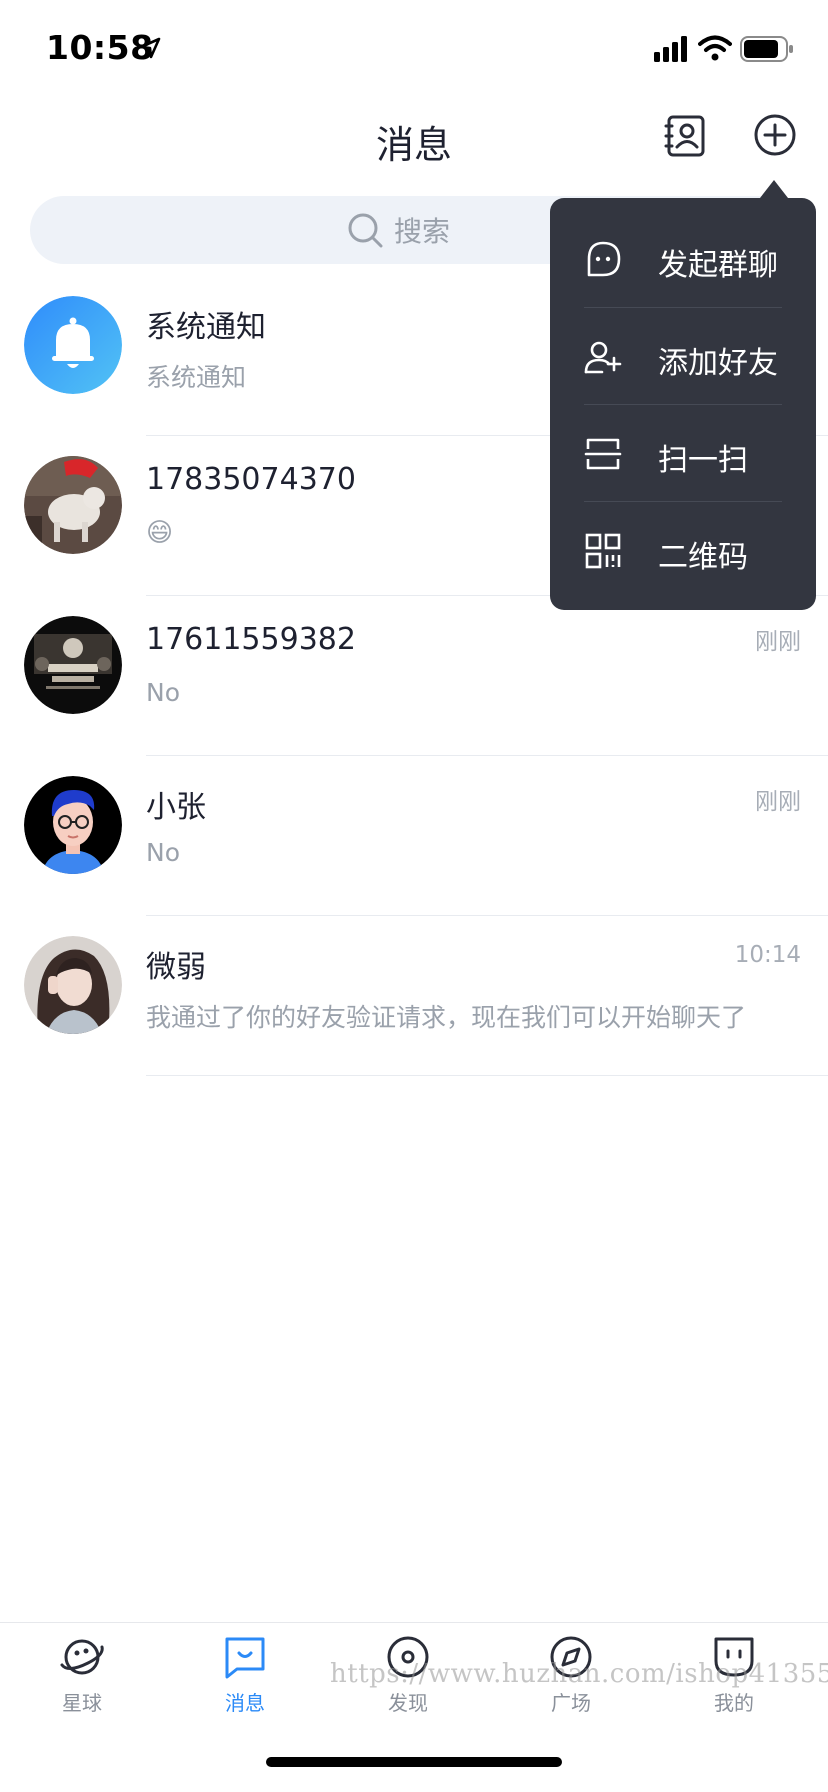  I want to click on message-icon, so click(245, 1658).